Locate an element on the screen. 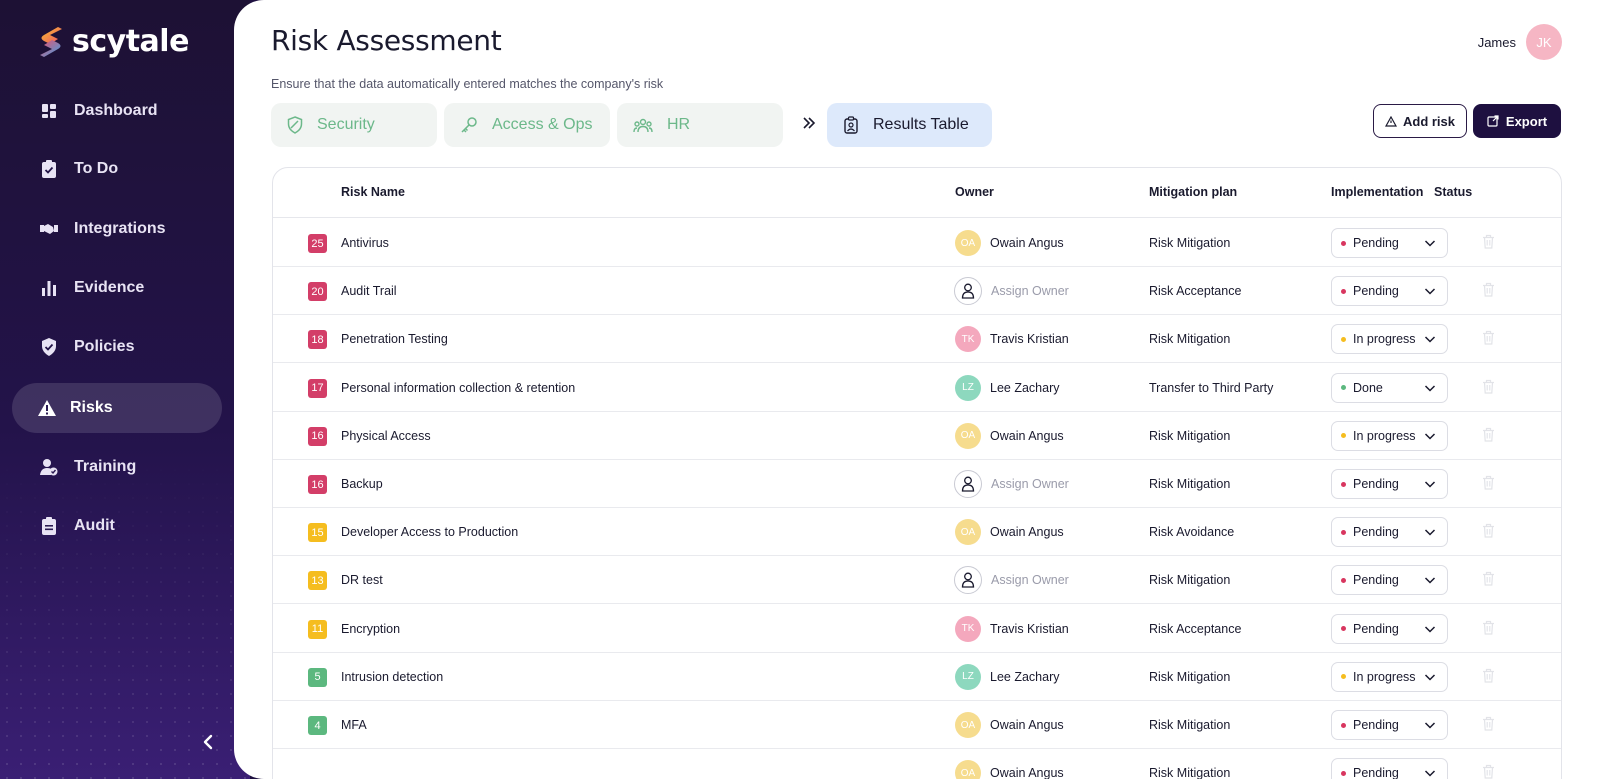 The height and width of the screenshot is (779, 1600). tab-security: Security is located at coordinates (354, 125).